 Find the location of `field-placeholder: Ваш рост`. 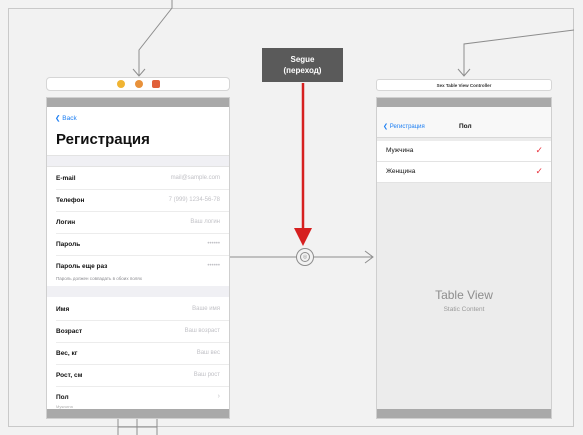

field-placeholder: Ваш рост is located at coordinates (207, 375).